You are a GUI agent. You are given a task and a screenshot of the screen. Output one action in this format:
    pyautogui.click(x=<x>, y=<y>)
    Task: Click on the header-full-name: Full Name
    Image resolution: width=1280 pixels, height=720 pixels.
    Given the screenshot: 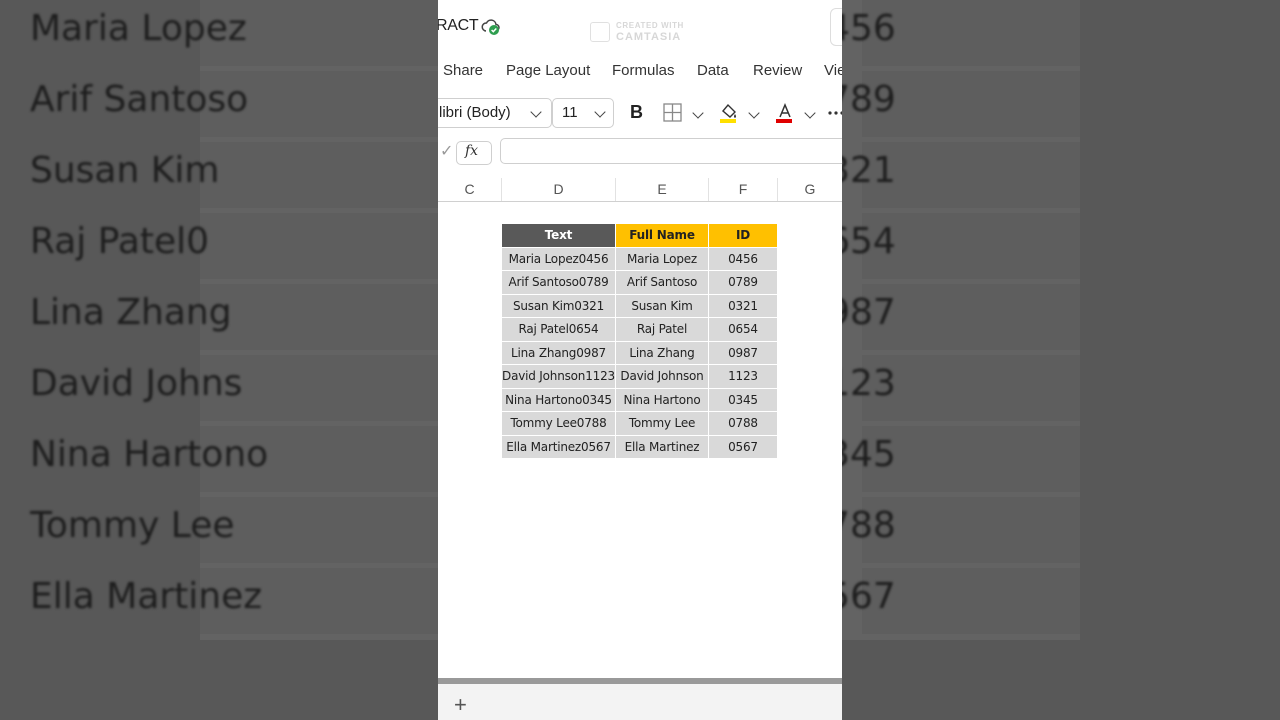 What is the action you would take?
    pyautogui.click(x=662, y=235)
    